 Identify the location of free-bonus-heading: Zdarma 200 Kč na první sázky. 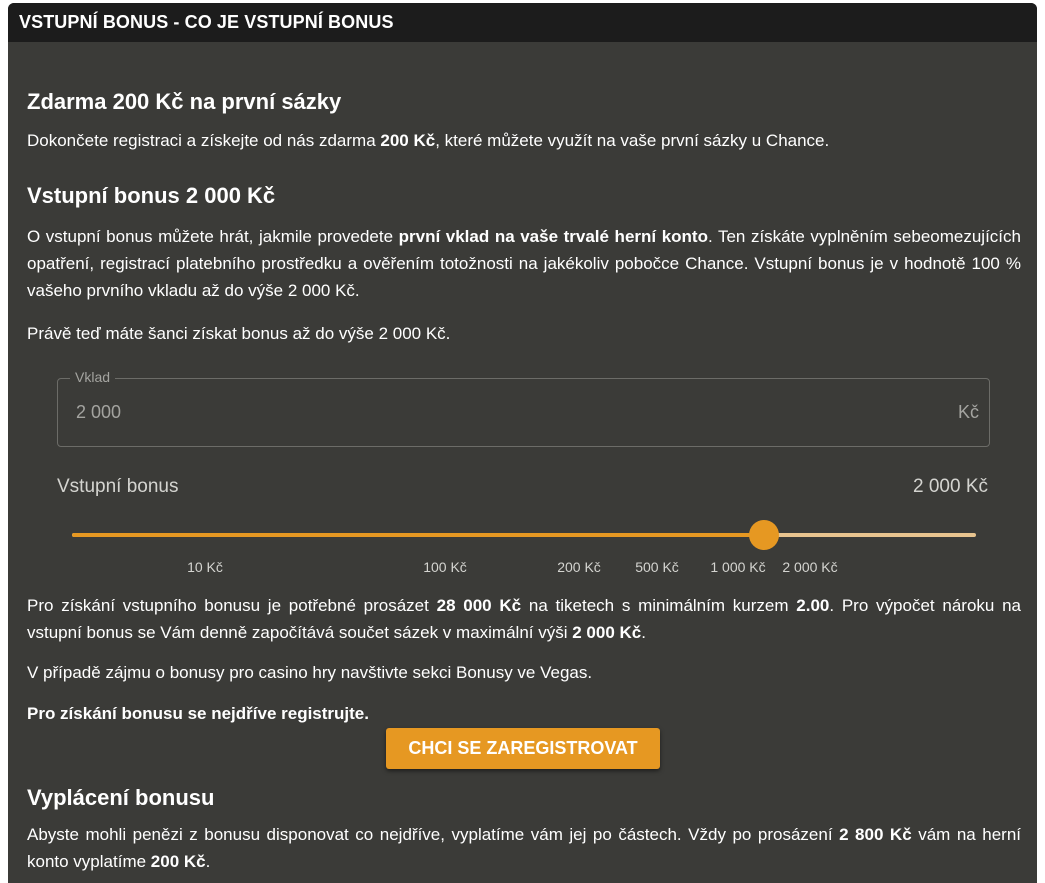
(184, 101).